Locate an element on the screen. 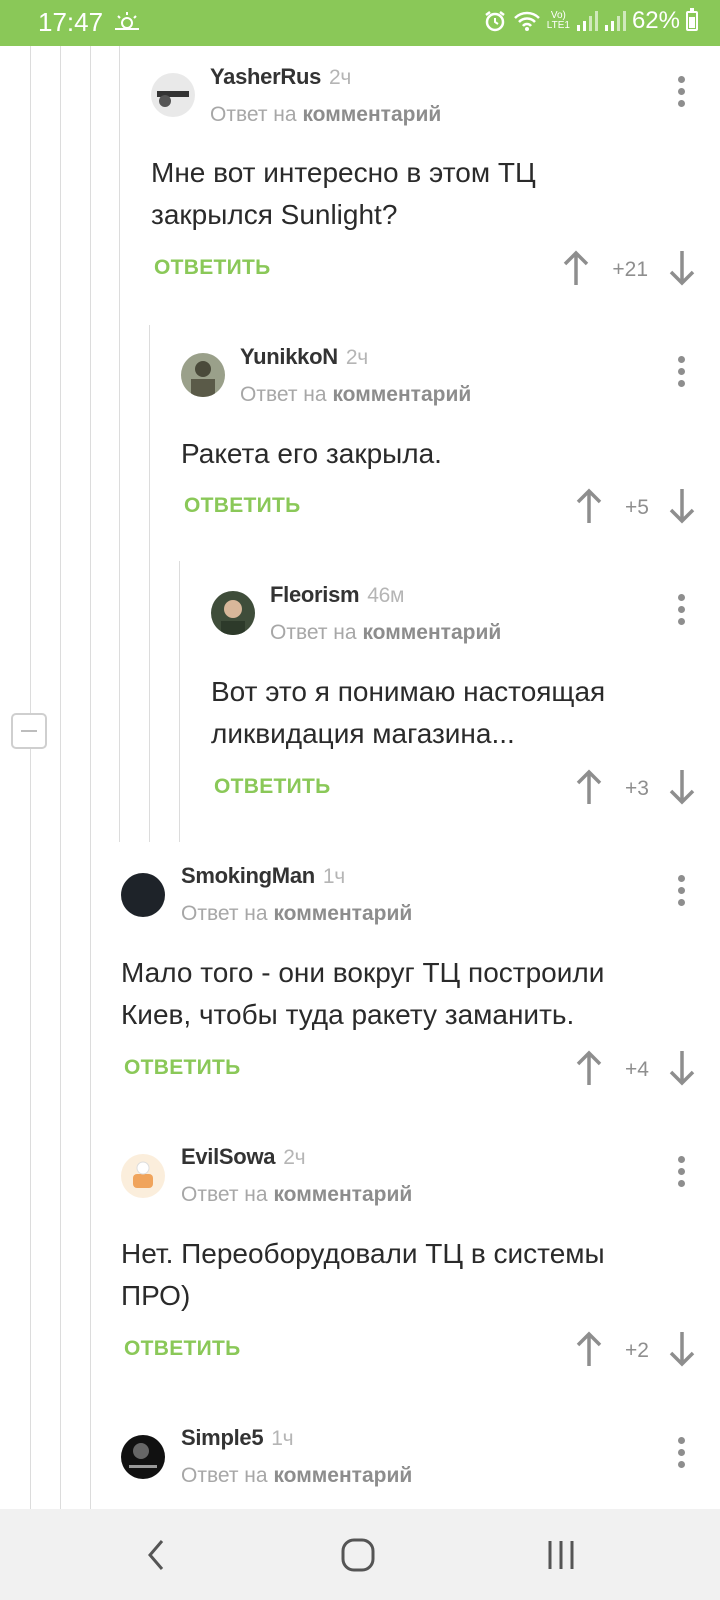 The image size is (720, 1600). system-nav-bar is located at coordinates (360, 1554).